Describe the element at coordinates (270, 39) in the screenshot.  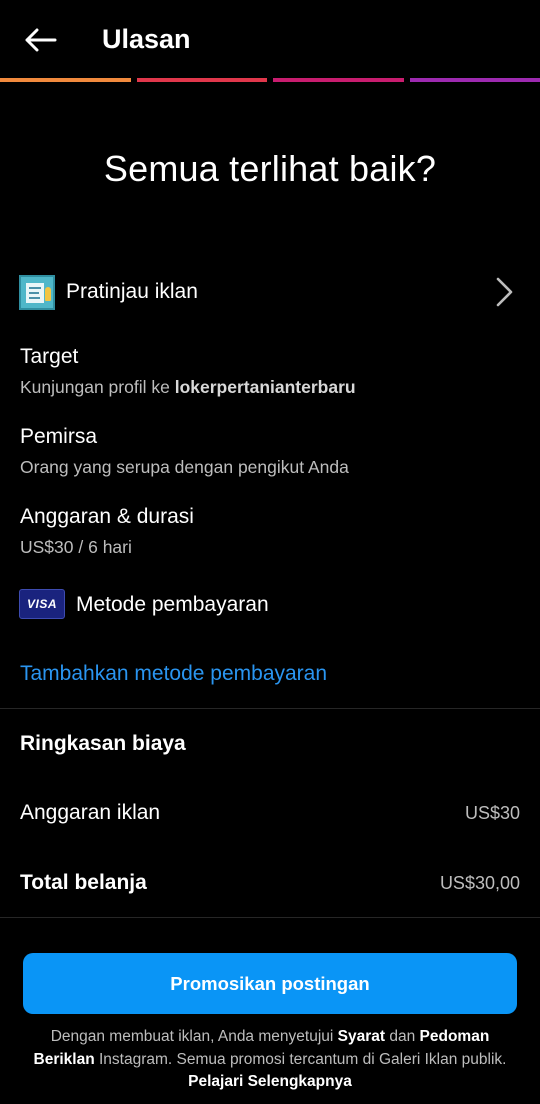
I see `top-bar: Ulasan` at that location.